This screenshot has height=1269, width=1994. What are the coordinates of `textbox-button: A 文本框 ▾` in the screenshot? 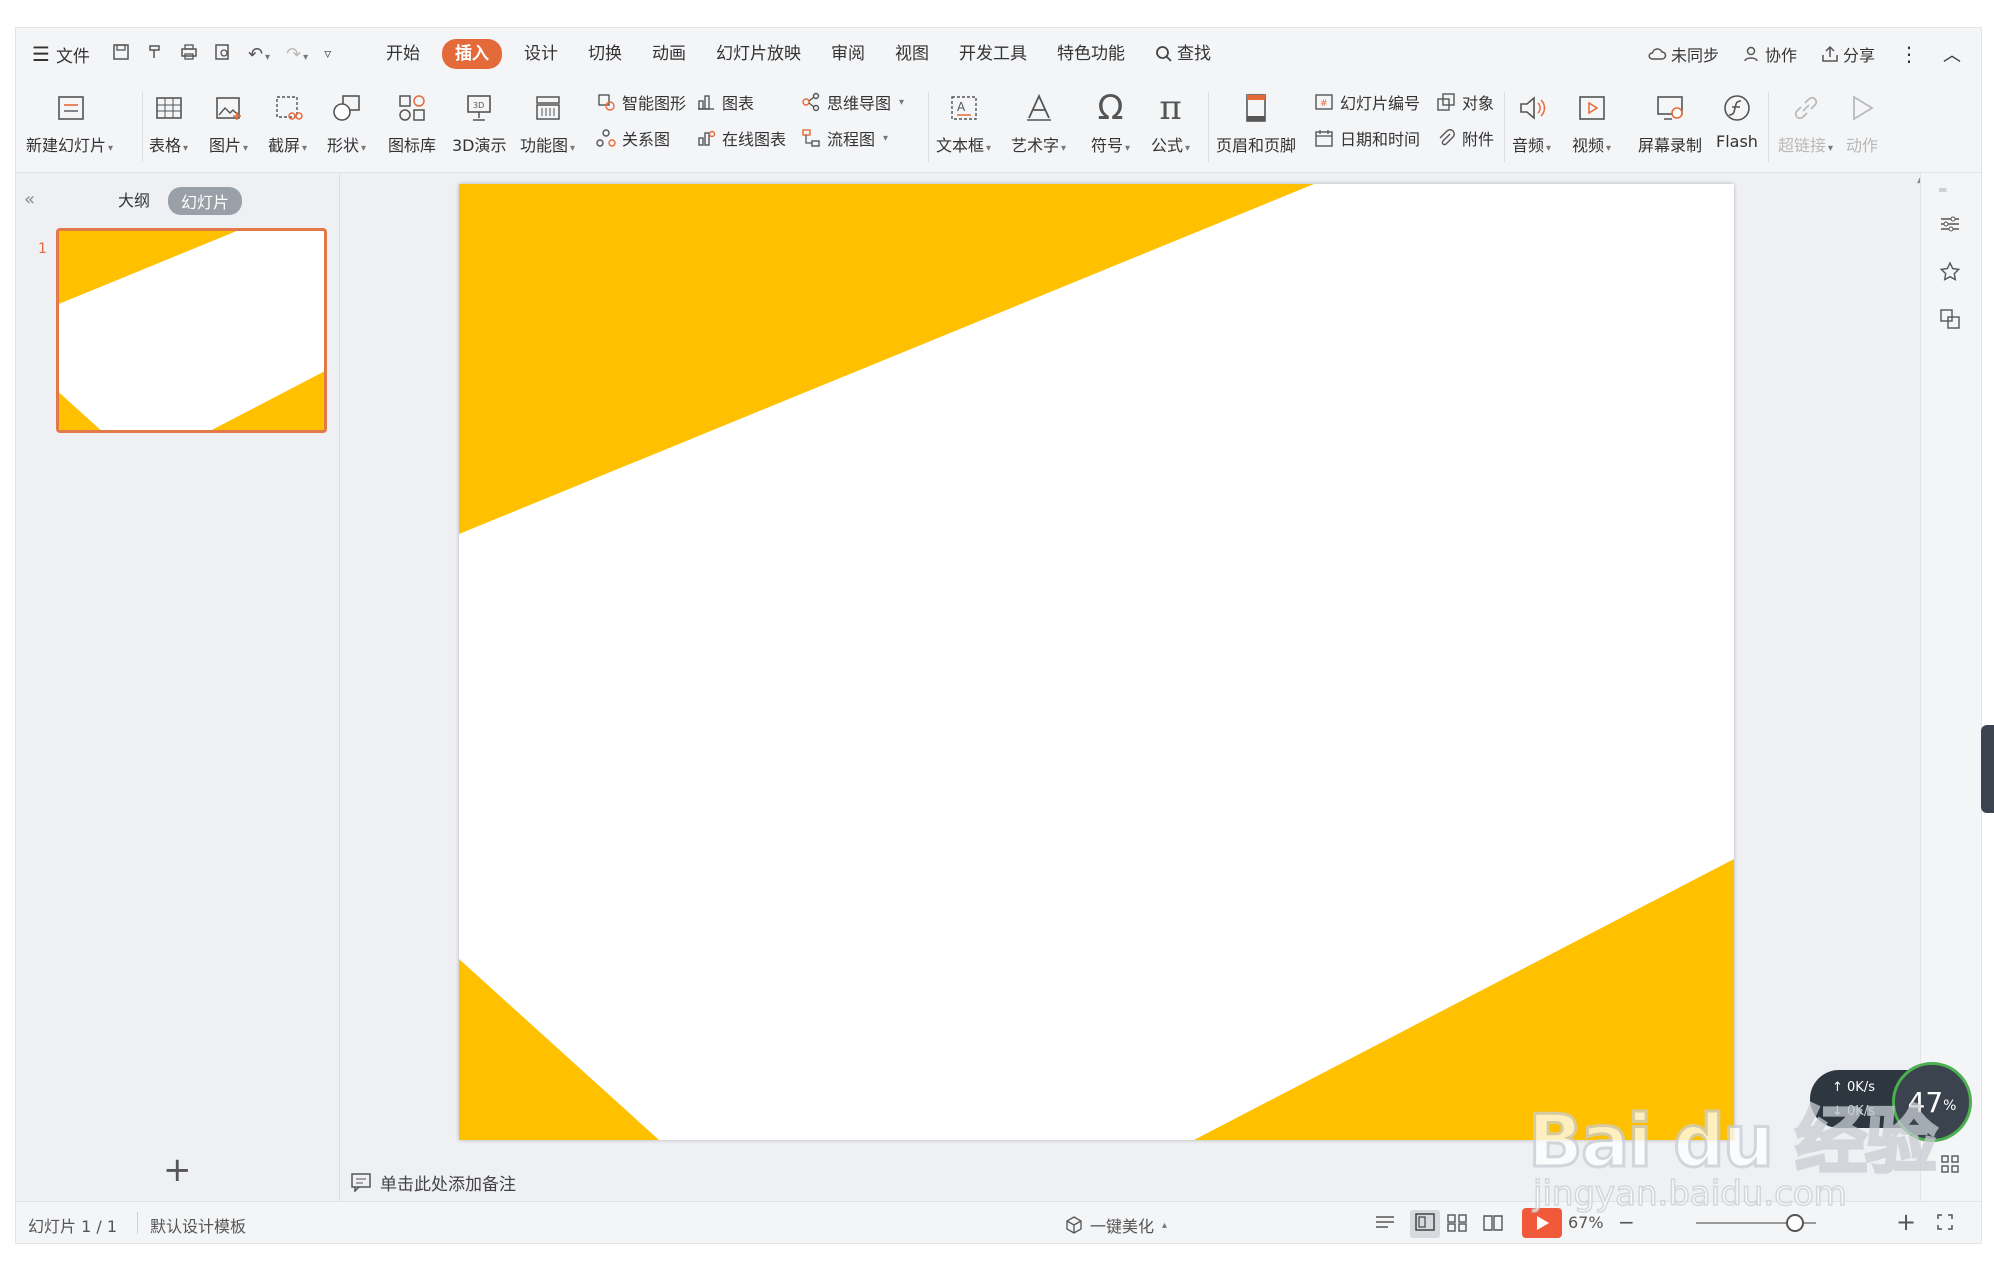 It's located at (963, 122).